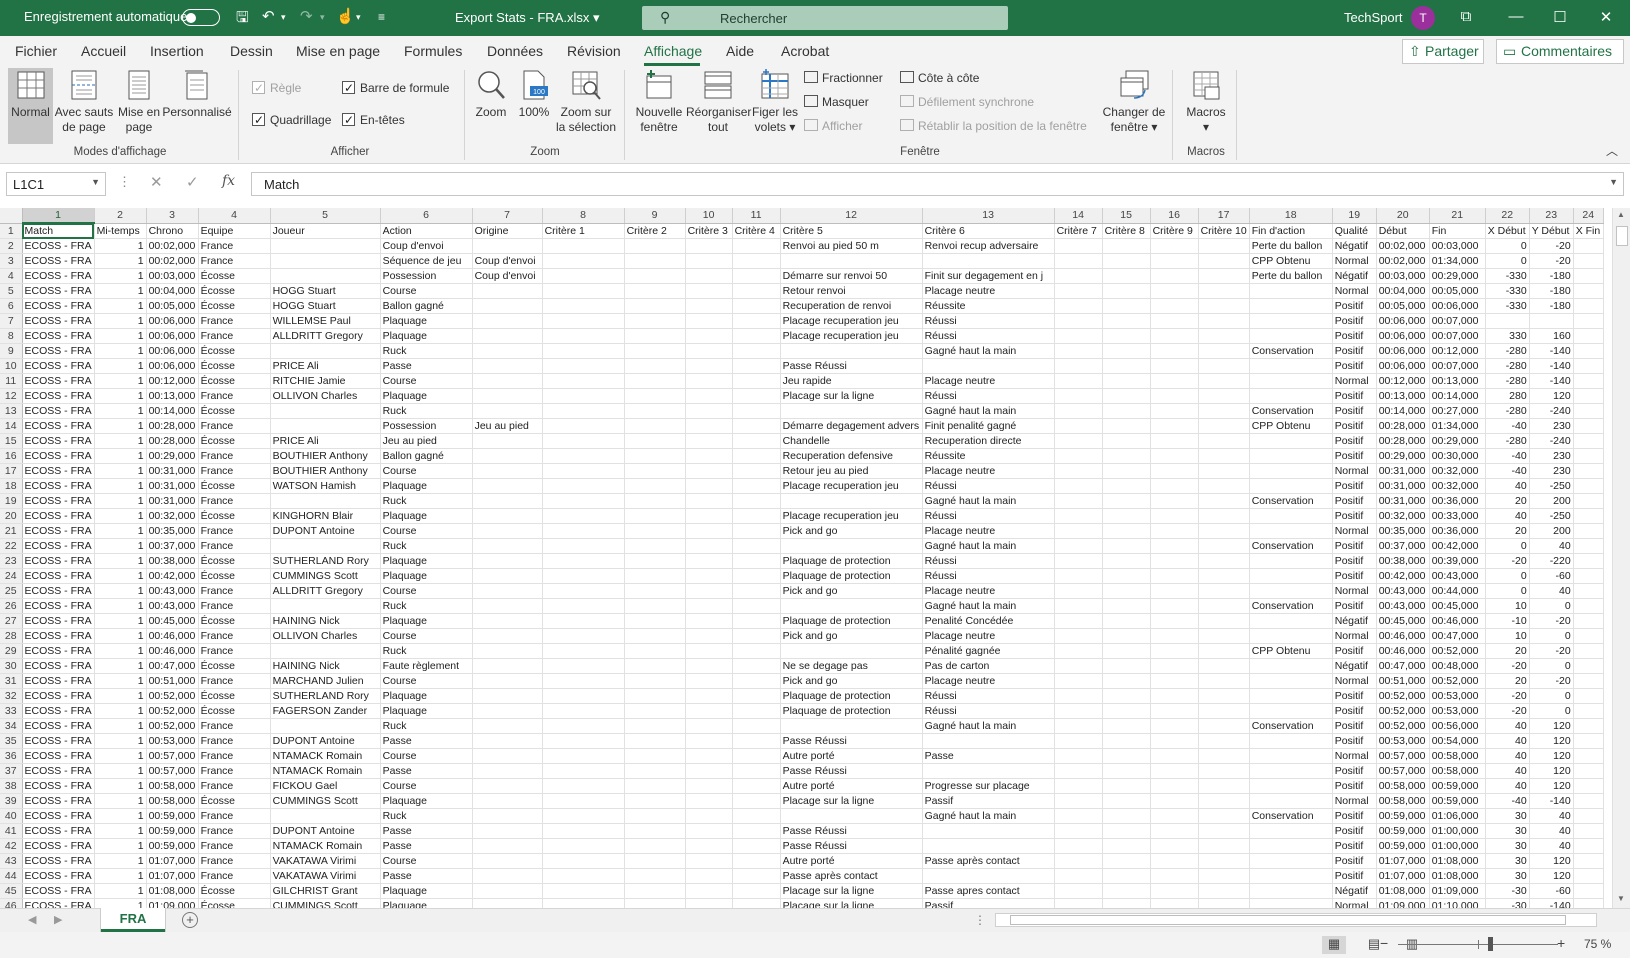 The width and height of the screenshot is (1630, 958). What do you see at coordinates (1078, 231) in the screenshot?
I see `cell: Critère 7` at bounding box center [1078, 231].